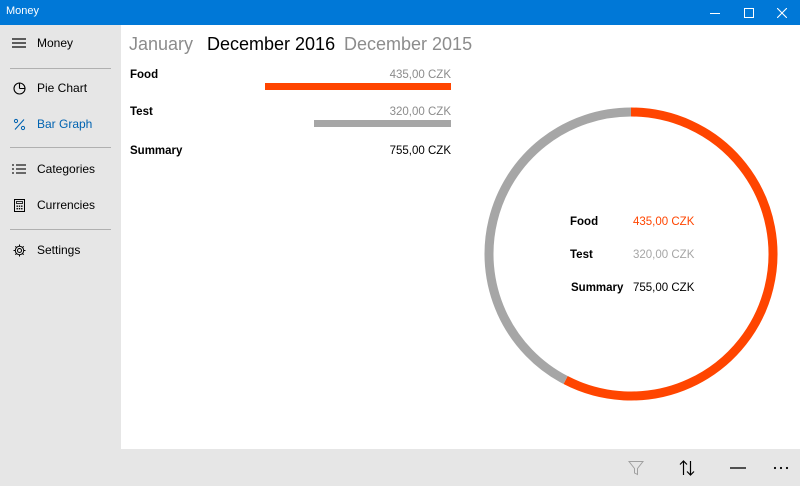 The image size is (800, 486). Describe the element at coordinates (382, 123) in the screenshot. I see `bar-fill-test` at that location.